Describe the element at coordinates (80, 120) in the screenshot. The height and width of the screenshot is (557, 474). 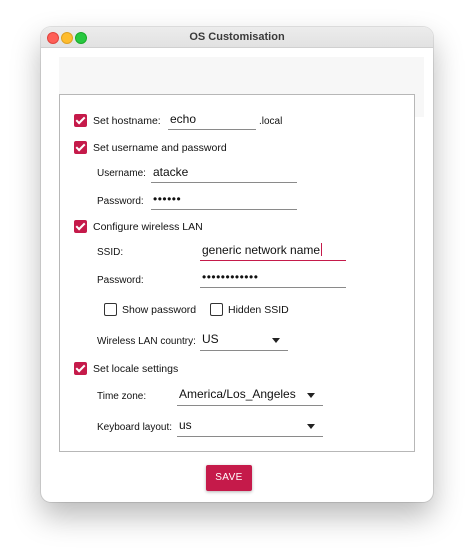
I see `set-hostname-checkbox` at that location.